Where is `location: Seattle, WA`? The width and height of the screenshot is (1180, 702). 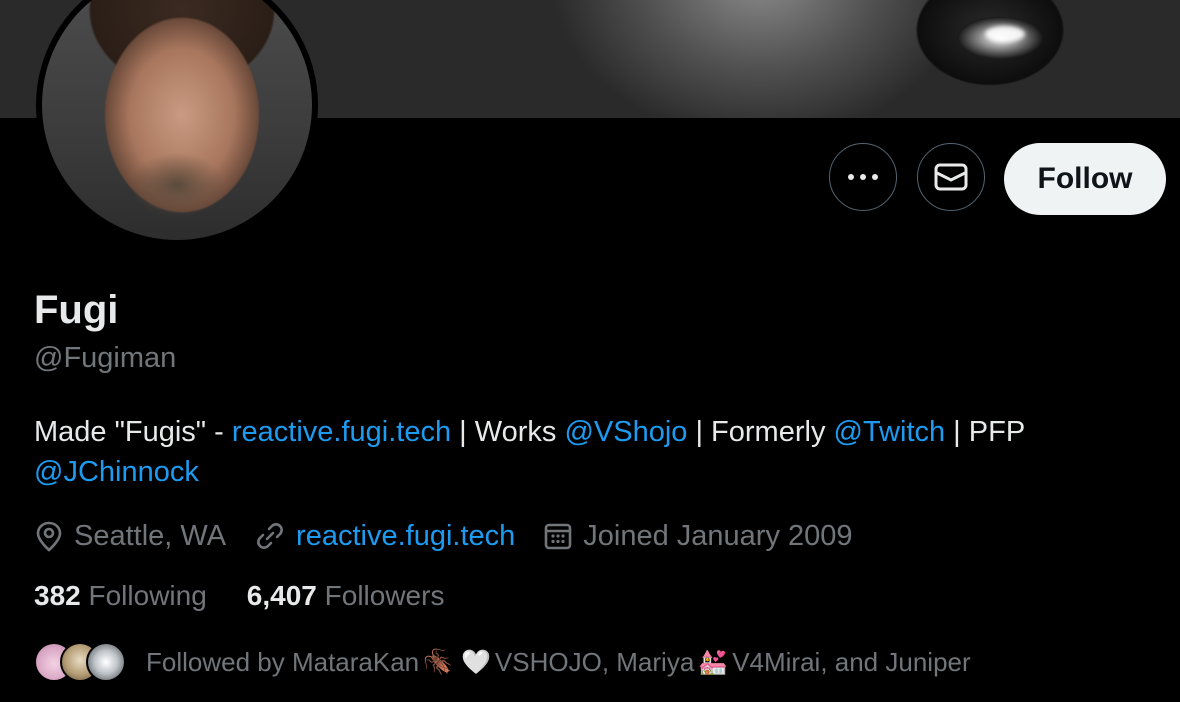
location: Seattle, WA is located at coordinates (130, 536).